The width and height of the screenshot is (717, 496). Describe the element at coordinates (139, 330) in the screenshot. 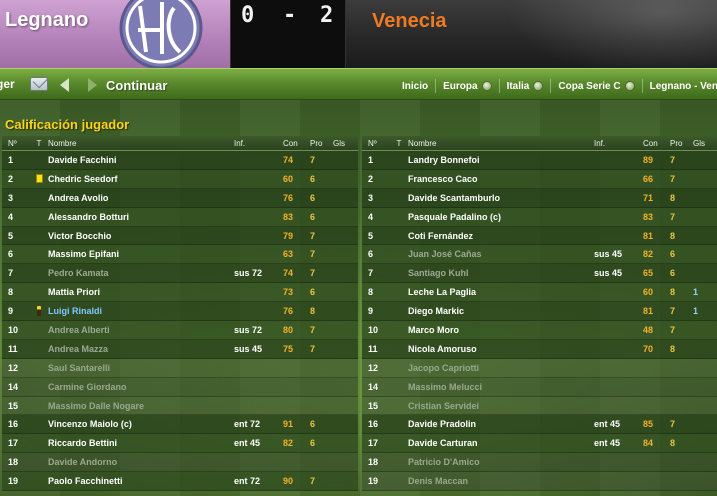

I see `player-name: Andrea Alberti` at that location.